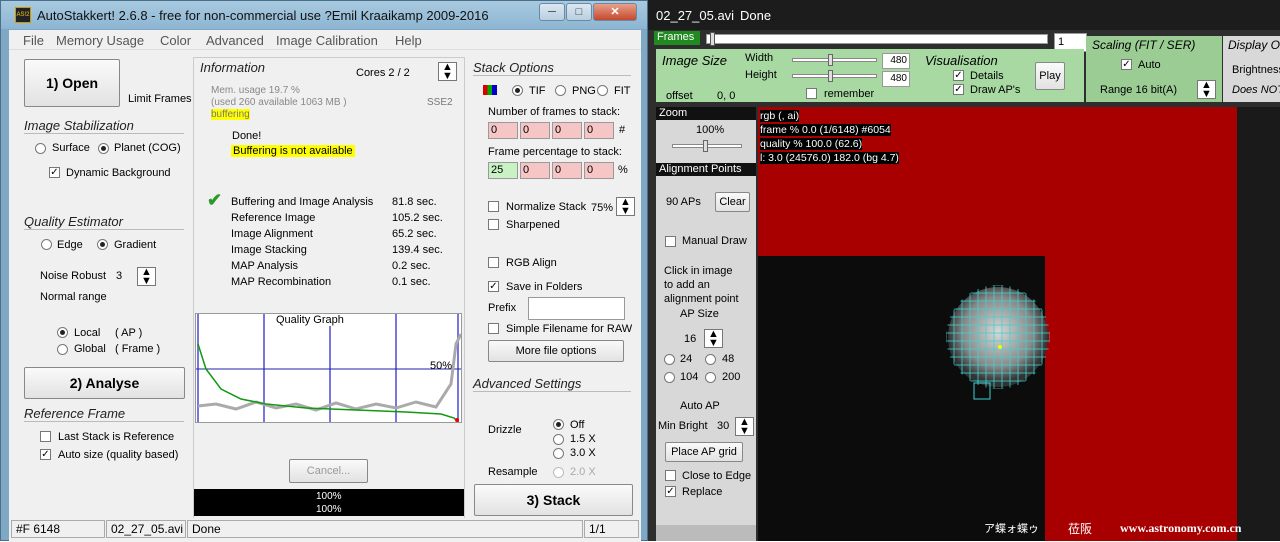  What do you see at coordinates (961, 60) in the screenshot?
I see `visualisation-title: Visualisation` at bounding box center [961, 60].